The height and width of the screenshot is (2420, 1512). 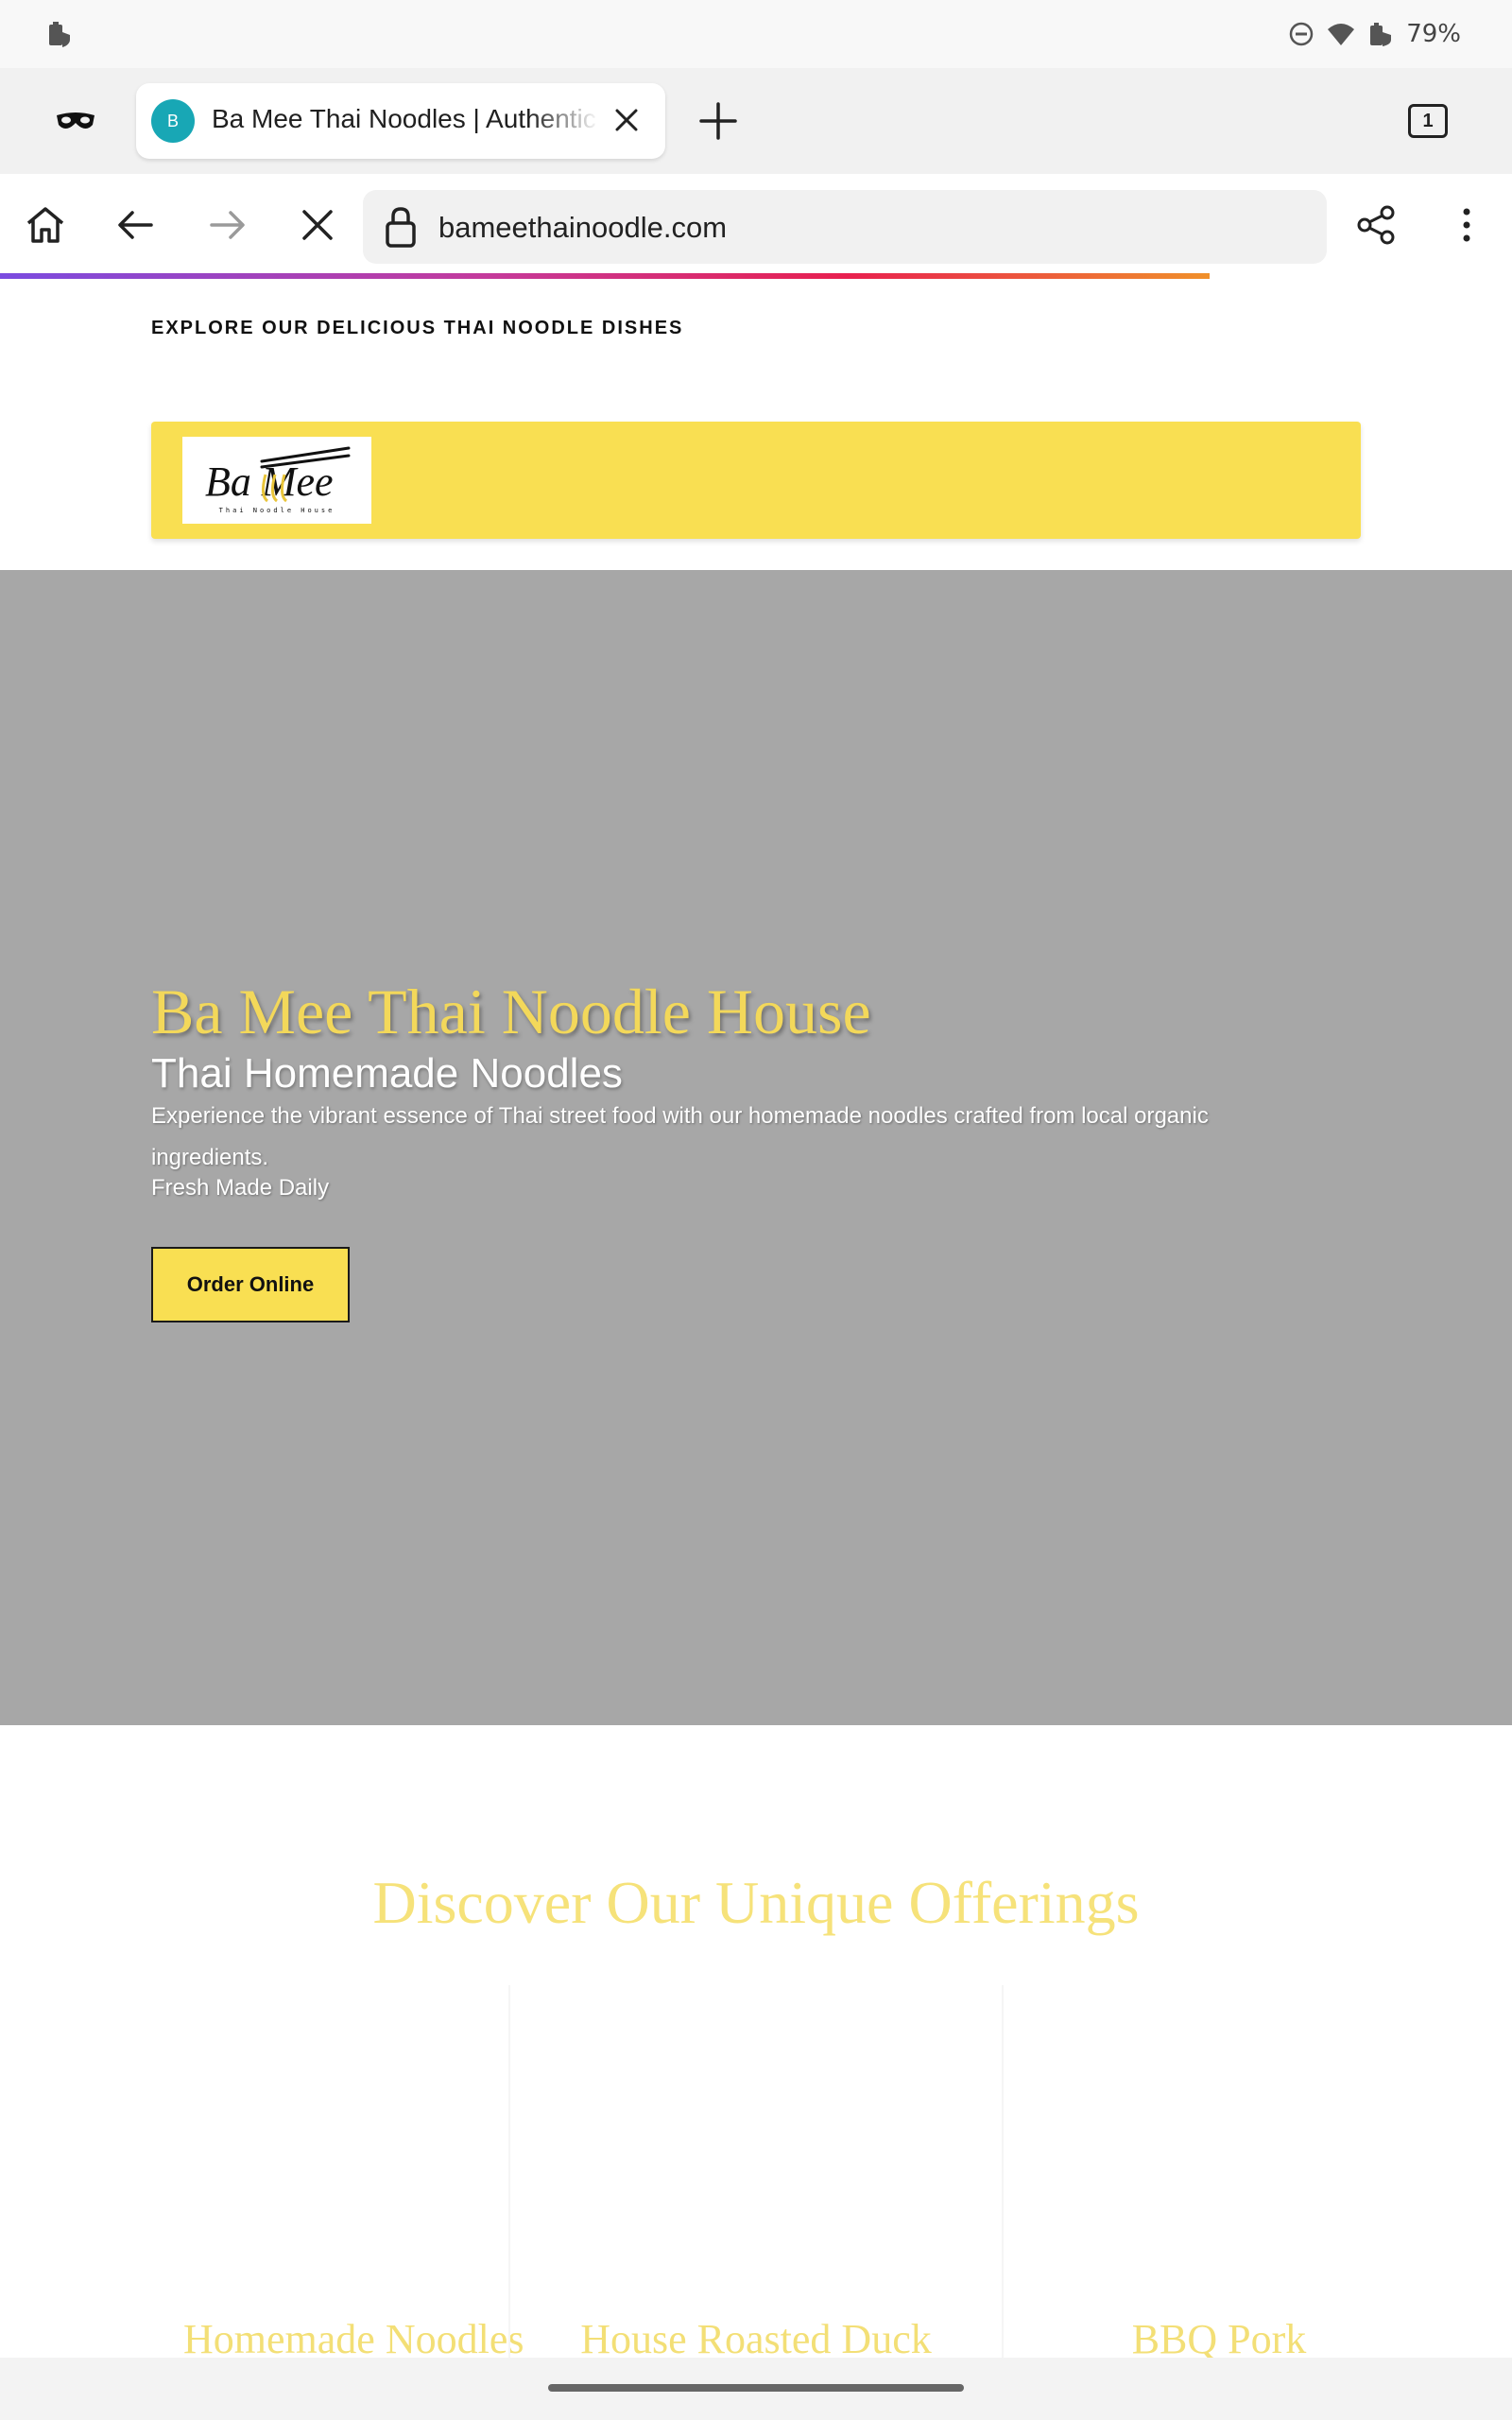 What do you see at coordinates (1428, 121) in the screenshot?
I see `tab-count-button: 1` at bounding box center [1428, 121].